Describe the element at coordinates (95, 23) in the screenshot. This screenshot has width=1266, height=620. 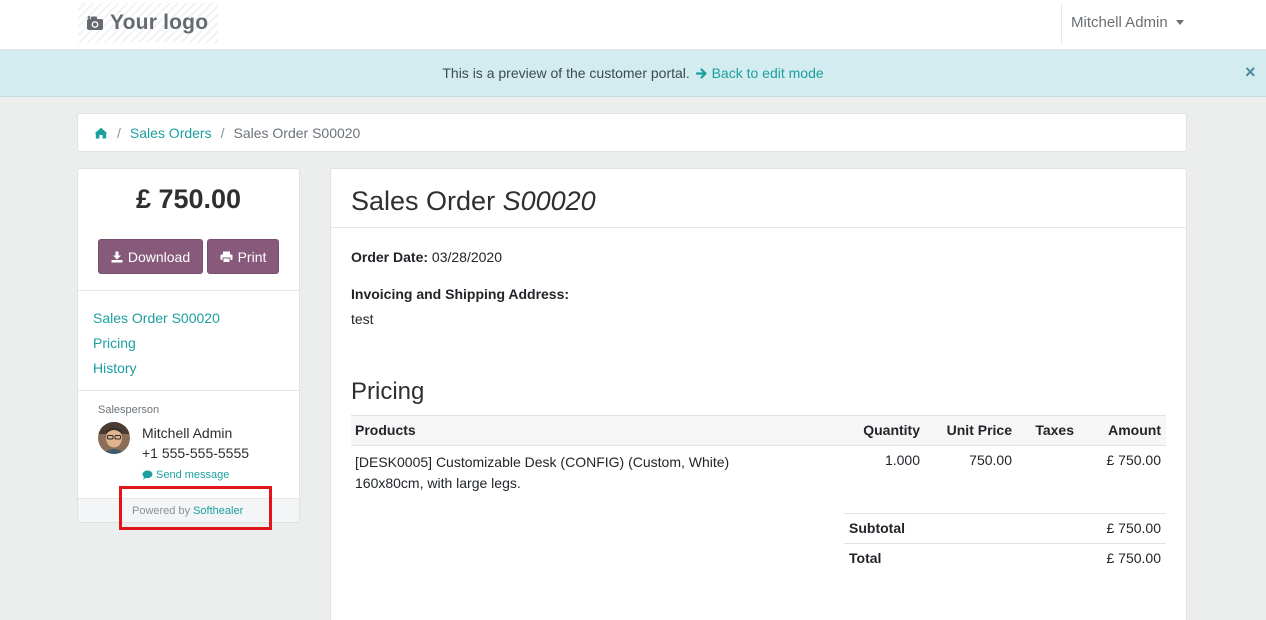
I see `camera-icon` at that location.